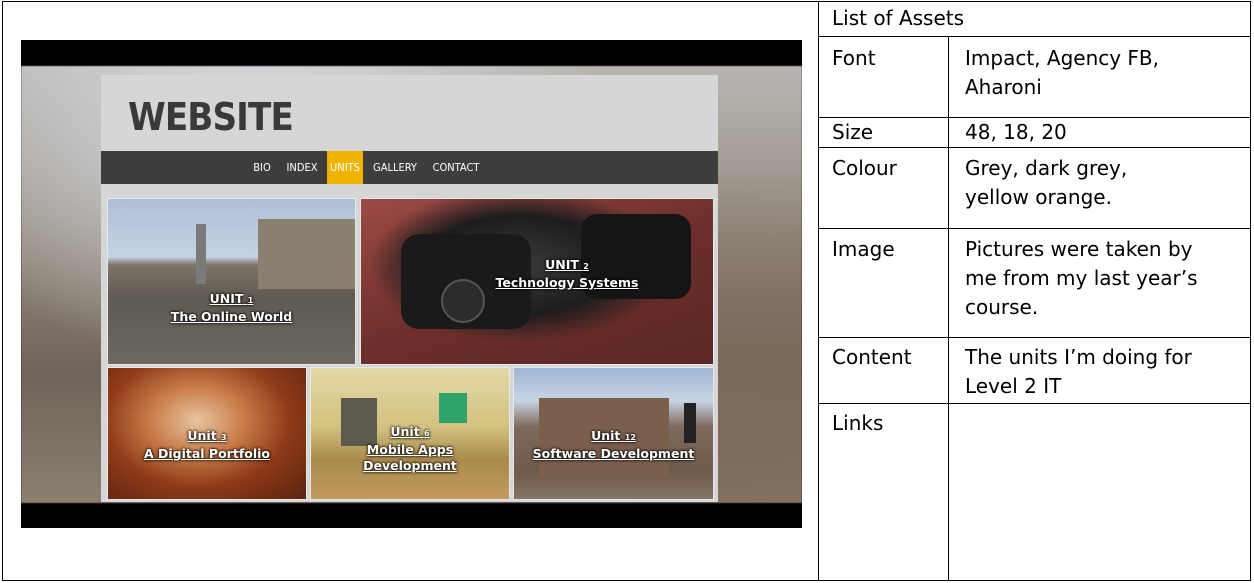  Describe the element at coordinates (345, 167) in the screenshot. I see `nav-units: UNITS` at that location.